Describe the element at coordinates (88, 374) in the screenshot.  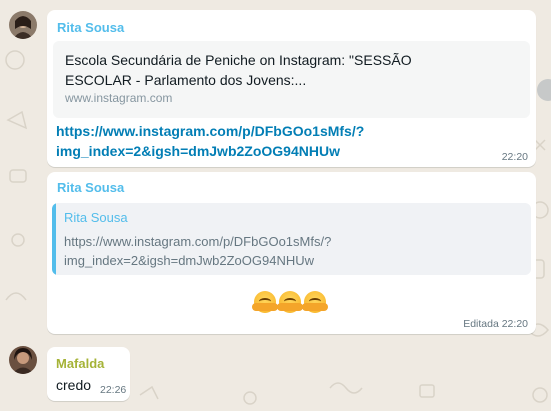
I see `message-bubble: Mafalda credo 22:26` at that location.